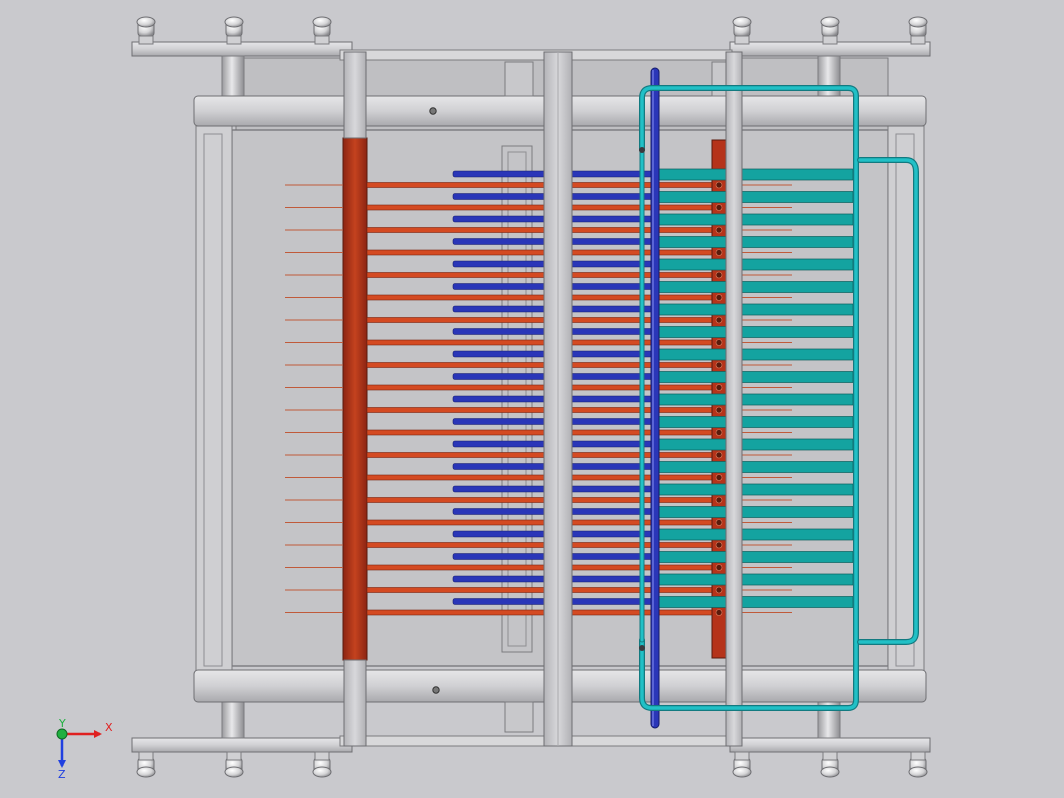 The width and height of the screenshot is (1064, 798). I want to click on x-arrow-head, so click(98, 734).